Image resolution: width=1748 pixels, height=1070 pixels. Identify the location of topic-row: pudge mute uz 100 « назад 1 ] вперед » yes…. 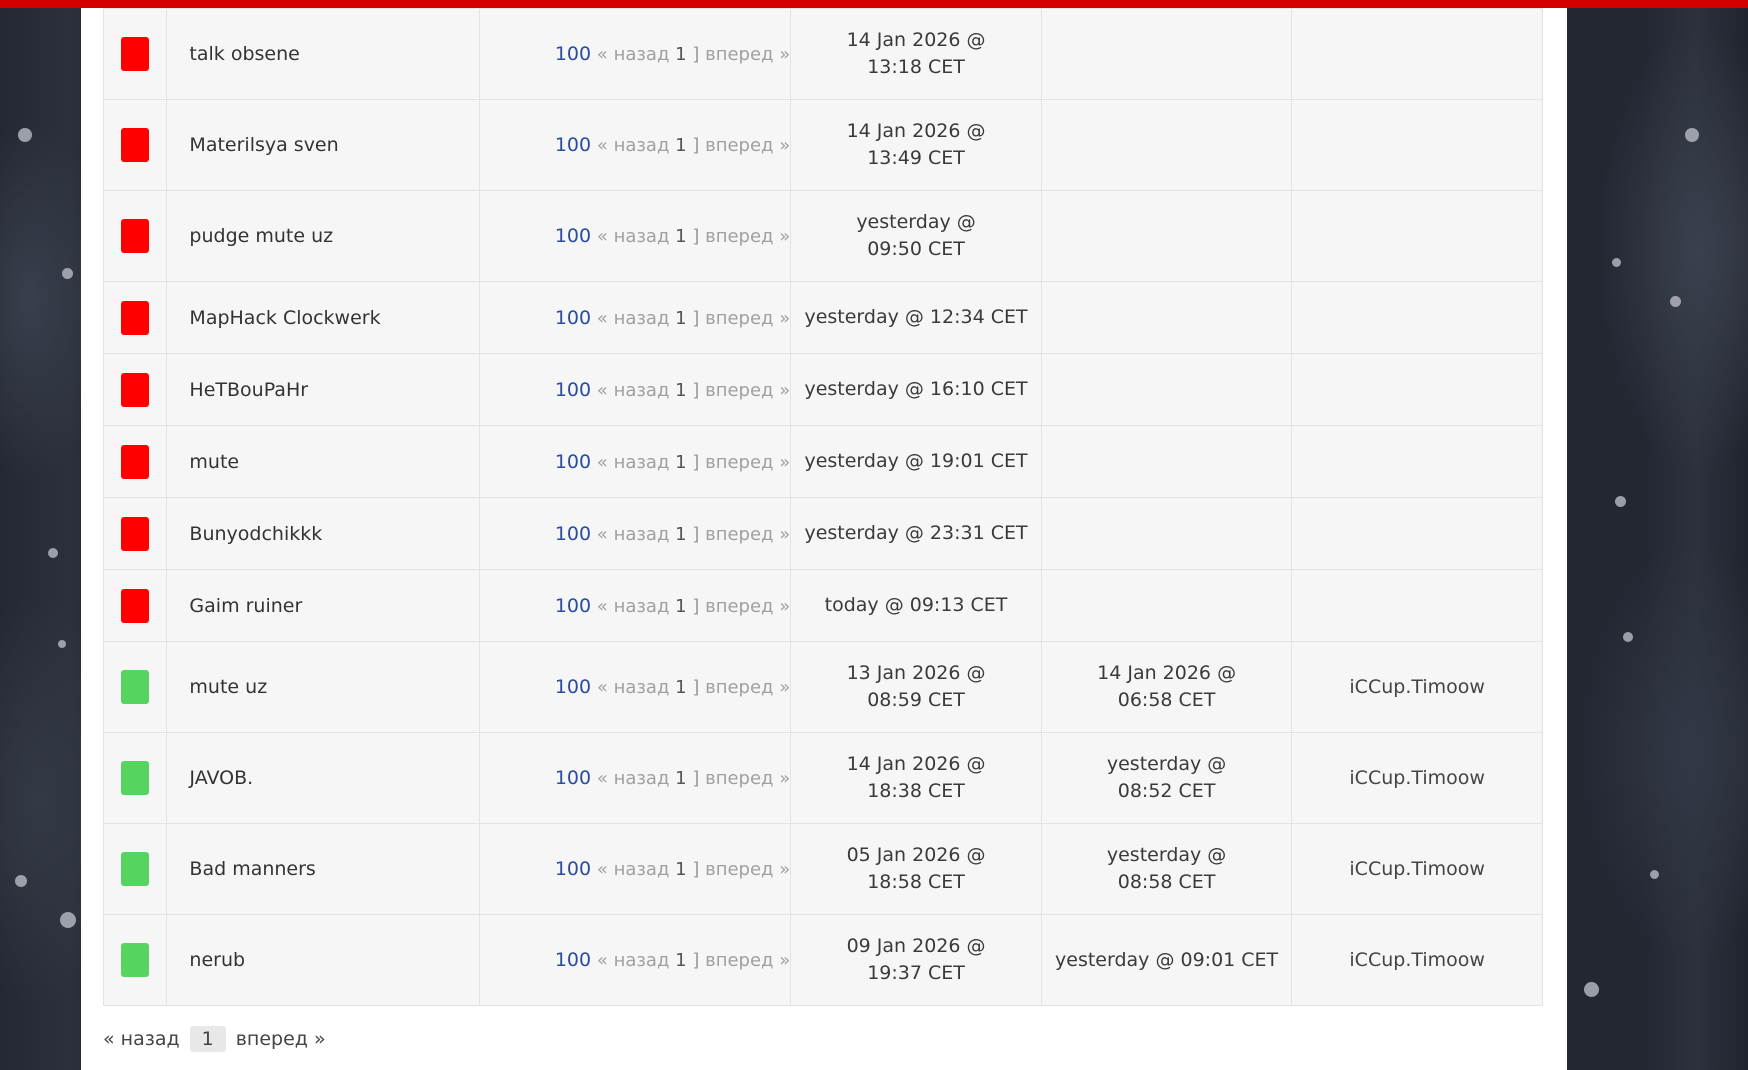
(822, 236).